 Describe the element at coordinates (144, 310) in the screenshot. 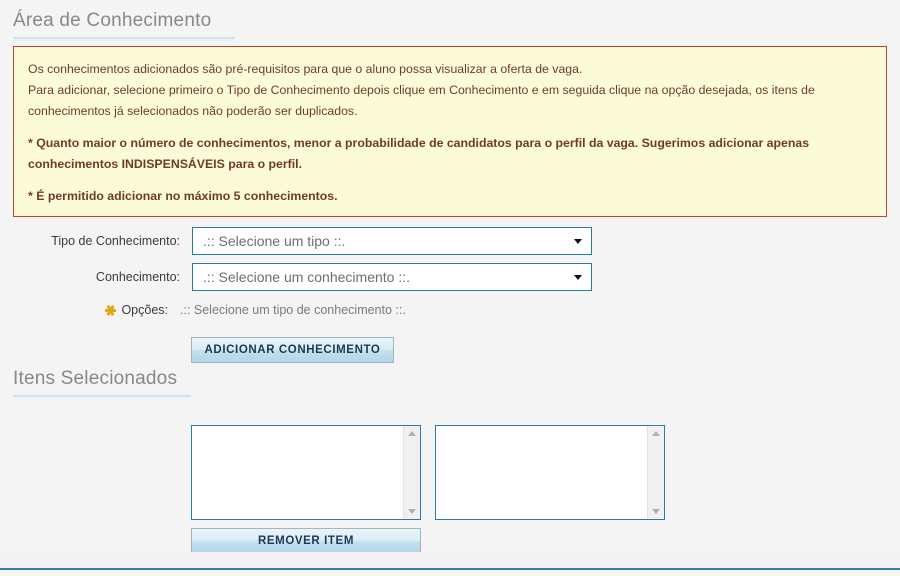

I see `label-opcoes: Opções:` at that location.